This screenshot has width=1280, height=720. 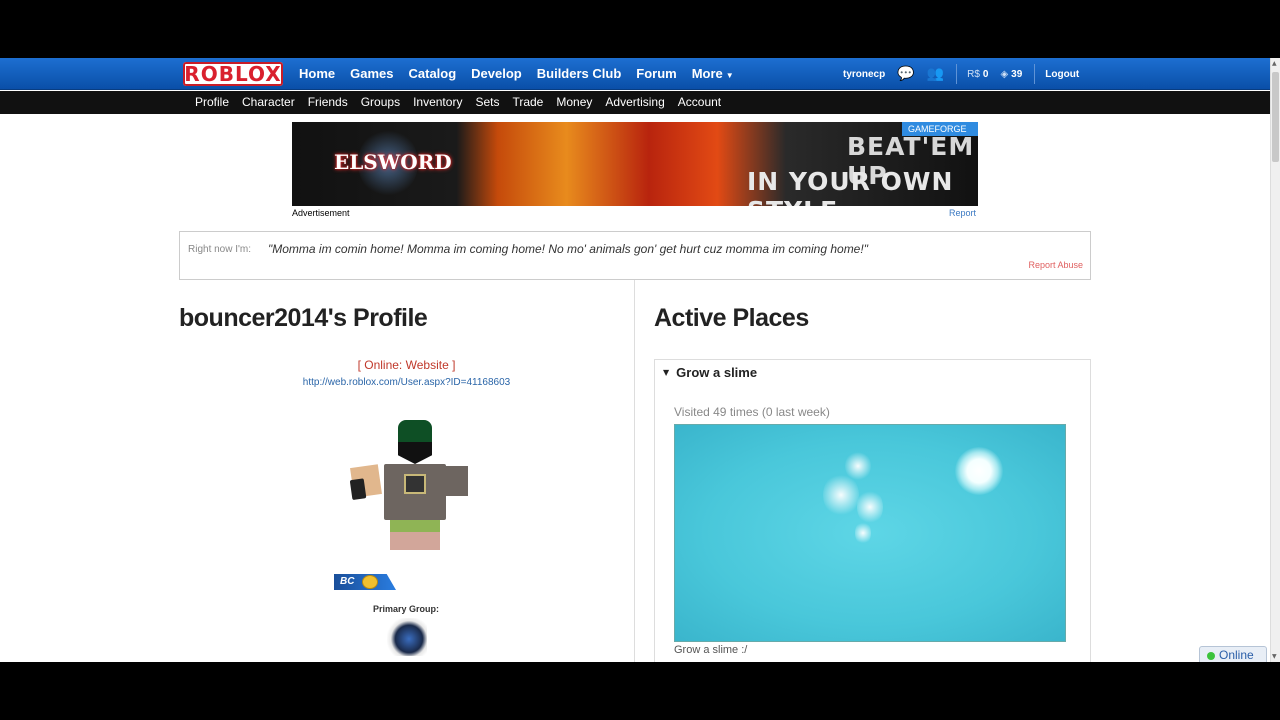 I want to click on scroll-down-icon: ▼, so click(x=1274, y=656).